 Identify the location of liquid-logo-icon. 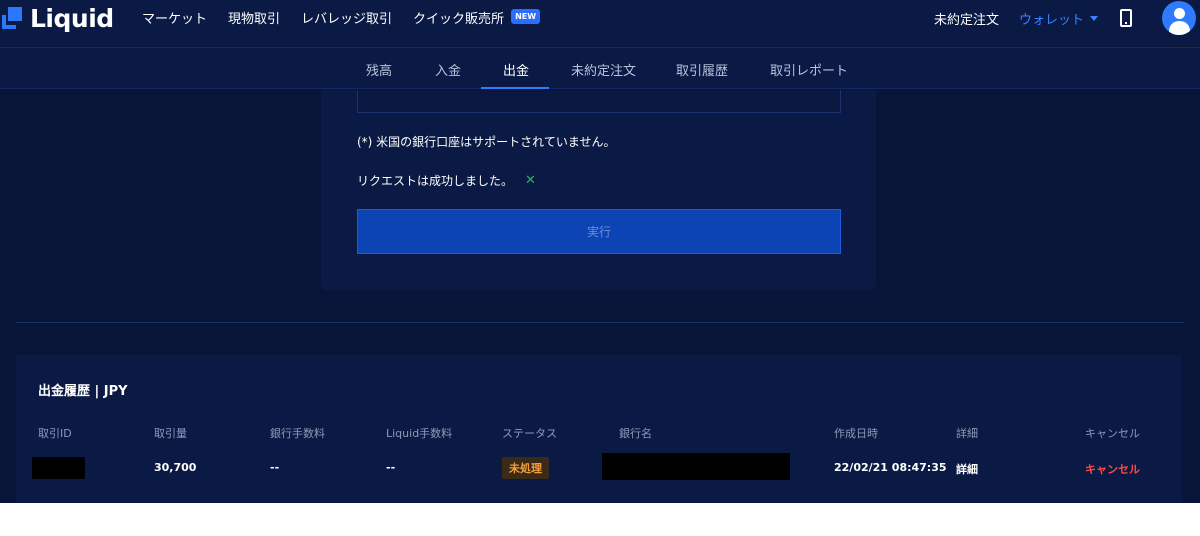
(13, 18).